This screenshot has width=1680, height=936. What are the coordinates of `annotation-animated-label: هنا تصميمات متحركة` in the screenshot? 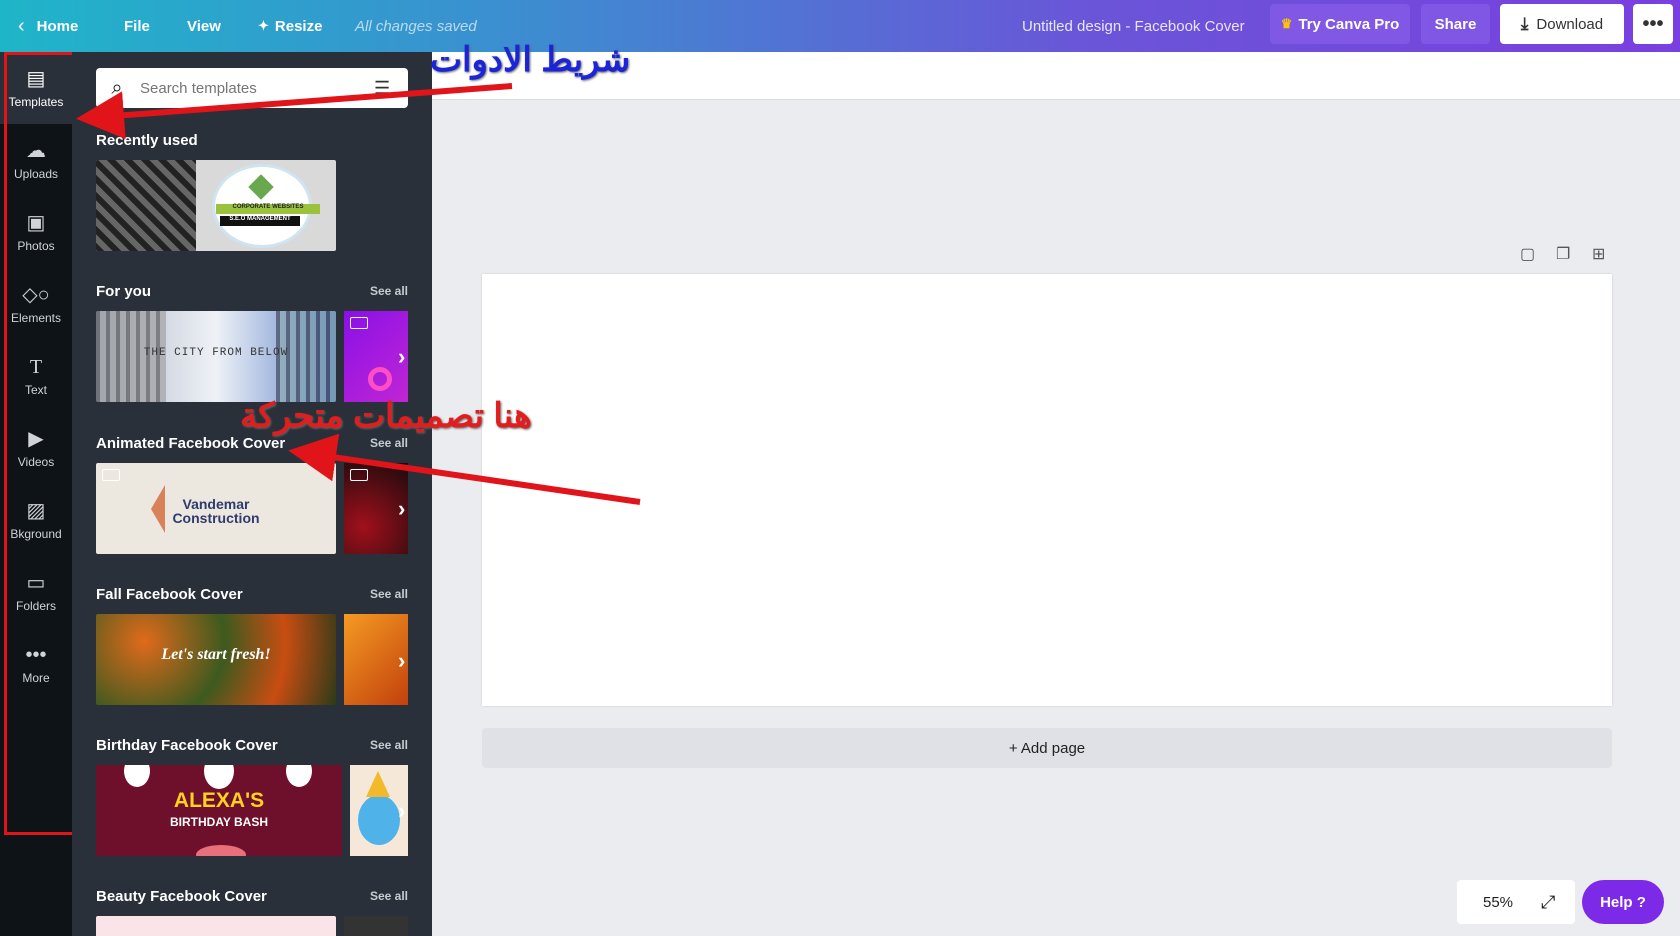 It's located at (386, 416).